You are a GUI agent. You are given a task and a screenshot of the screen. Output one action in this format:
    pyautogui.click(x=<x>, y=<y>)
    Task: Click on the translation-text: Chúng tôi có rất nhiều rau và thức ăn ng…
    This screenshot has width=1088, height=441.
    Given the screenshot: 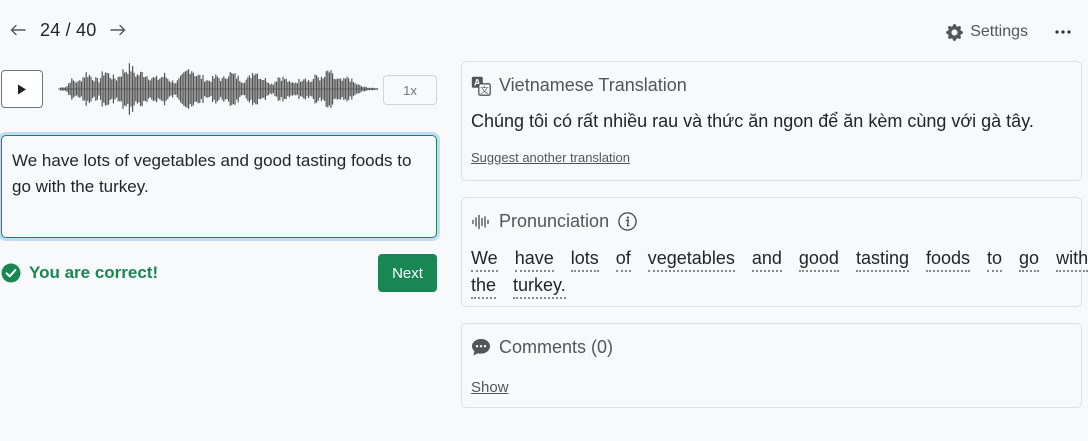 What is the action you would take?
    pyautogui.click(x=752, y=121)
    